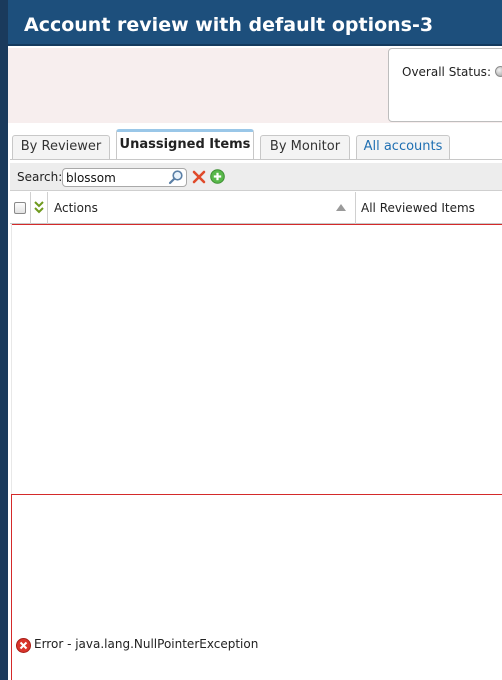  What do you see at coordinates (305, 147) in the screenshot?
I see `tab-by-monitor: By Monitor` at bounding box center [305, 147].